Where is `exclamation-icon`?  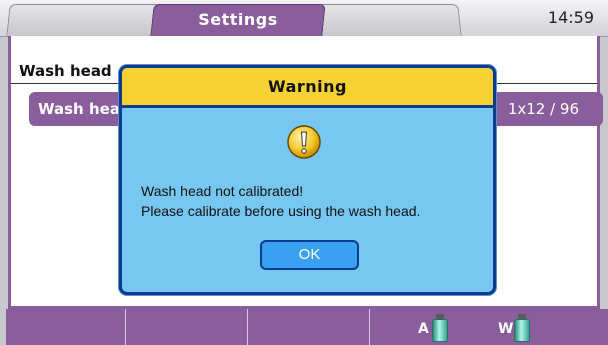
exclamation-icon is located at coordinates (304, 142).